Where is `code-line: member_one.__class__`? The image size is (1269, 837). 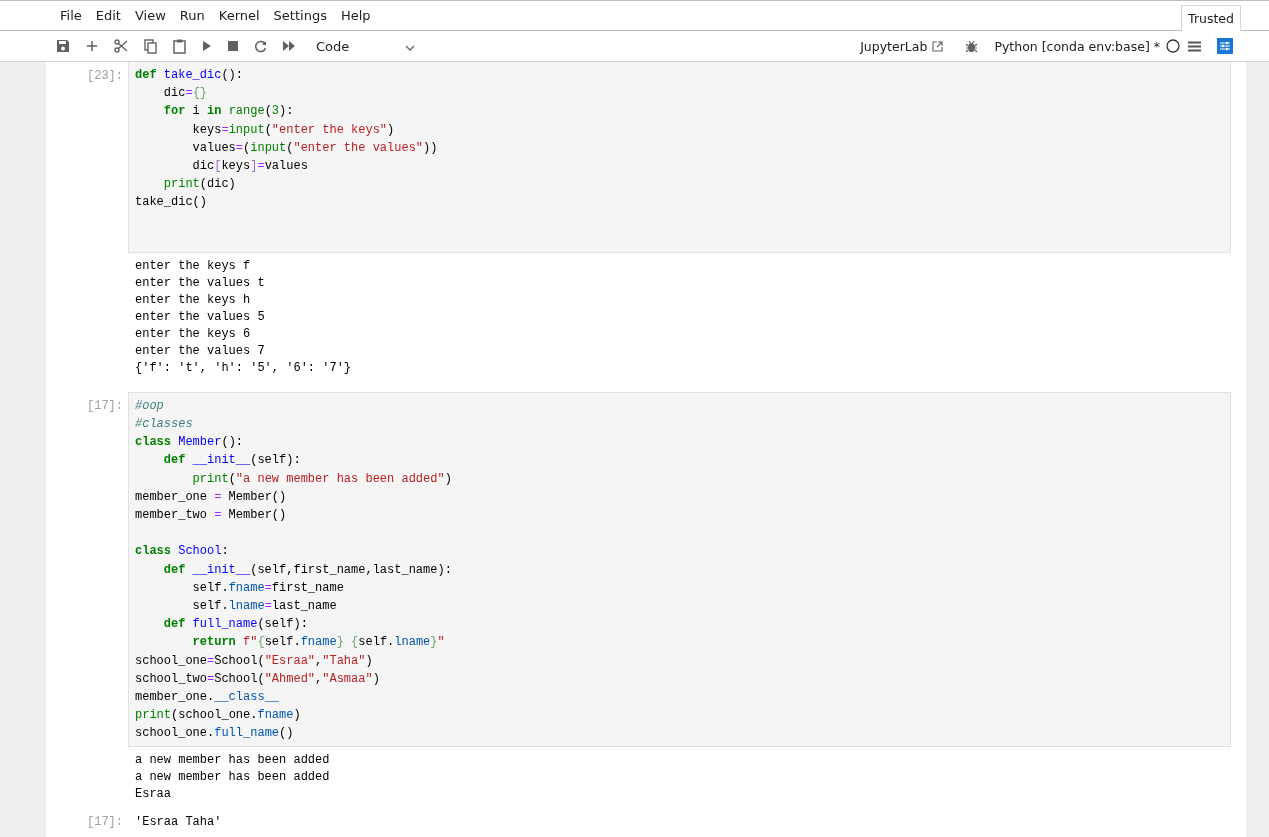 code-line: member_one.__class__ is located at coordinates (208, 697).